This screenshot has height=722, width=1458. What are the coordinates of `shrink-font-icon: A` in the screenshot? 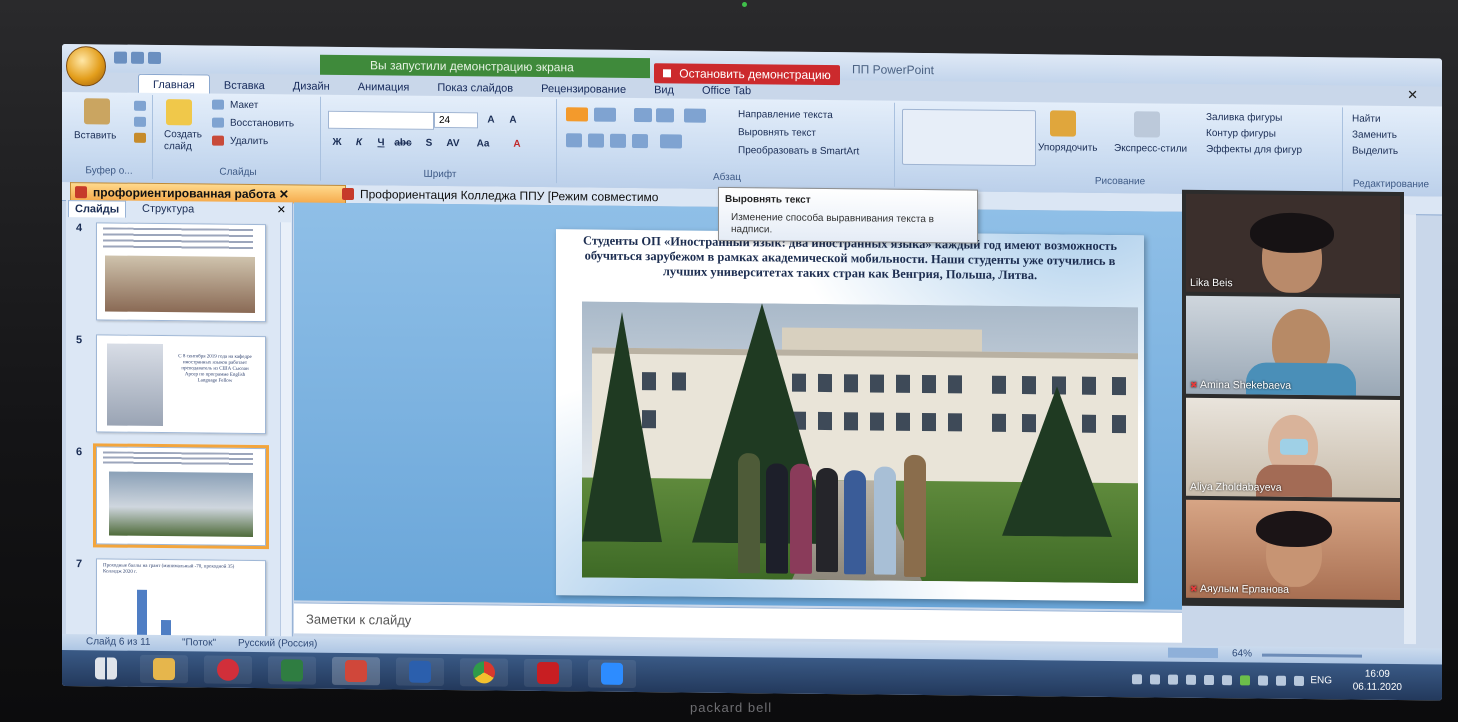 It's located at (513, 121).